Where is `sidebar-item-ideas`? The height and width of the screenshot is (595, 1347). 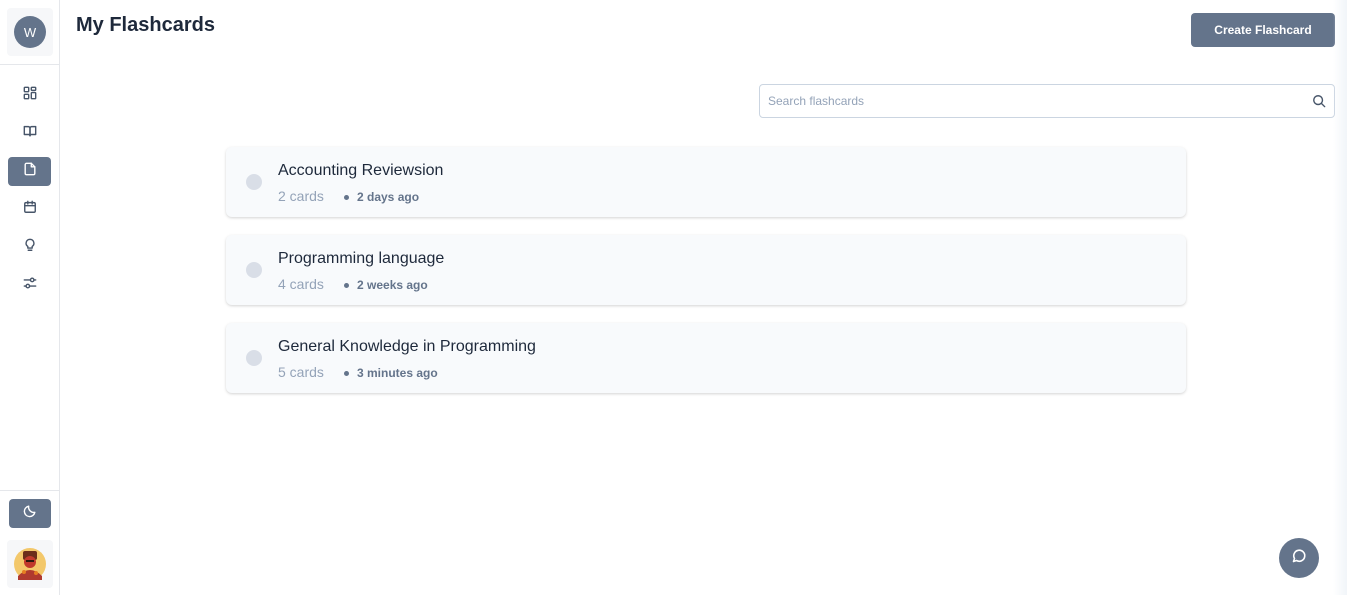
sidebar-item-ideas is located at coordinates (29, 247).